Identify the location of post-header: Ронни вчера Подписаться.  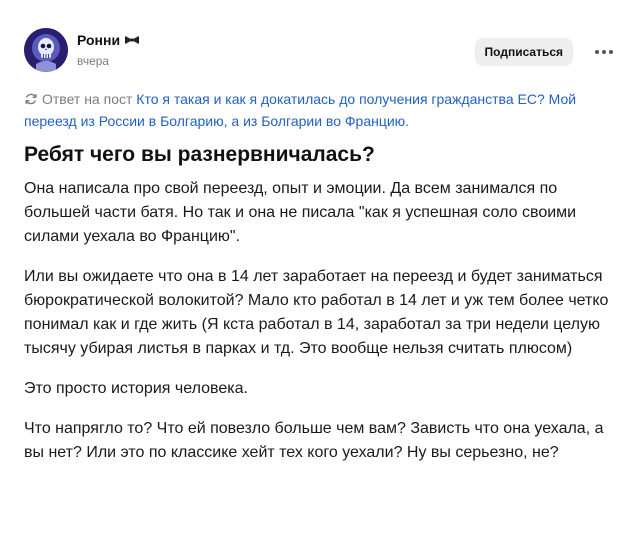
(320, 51).